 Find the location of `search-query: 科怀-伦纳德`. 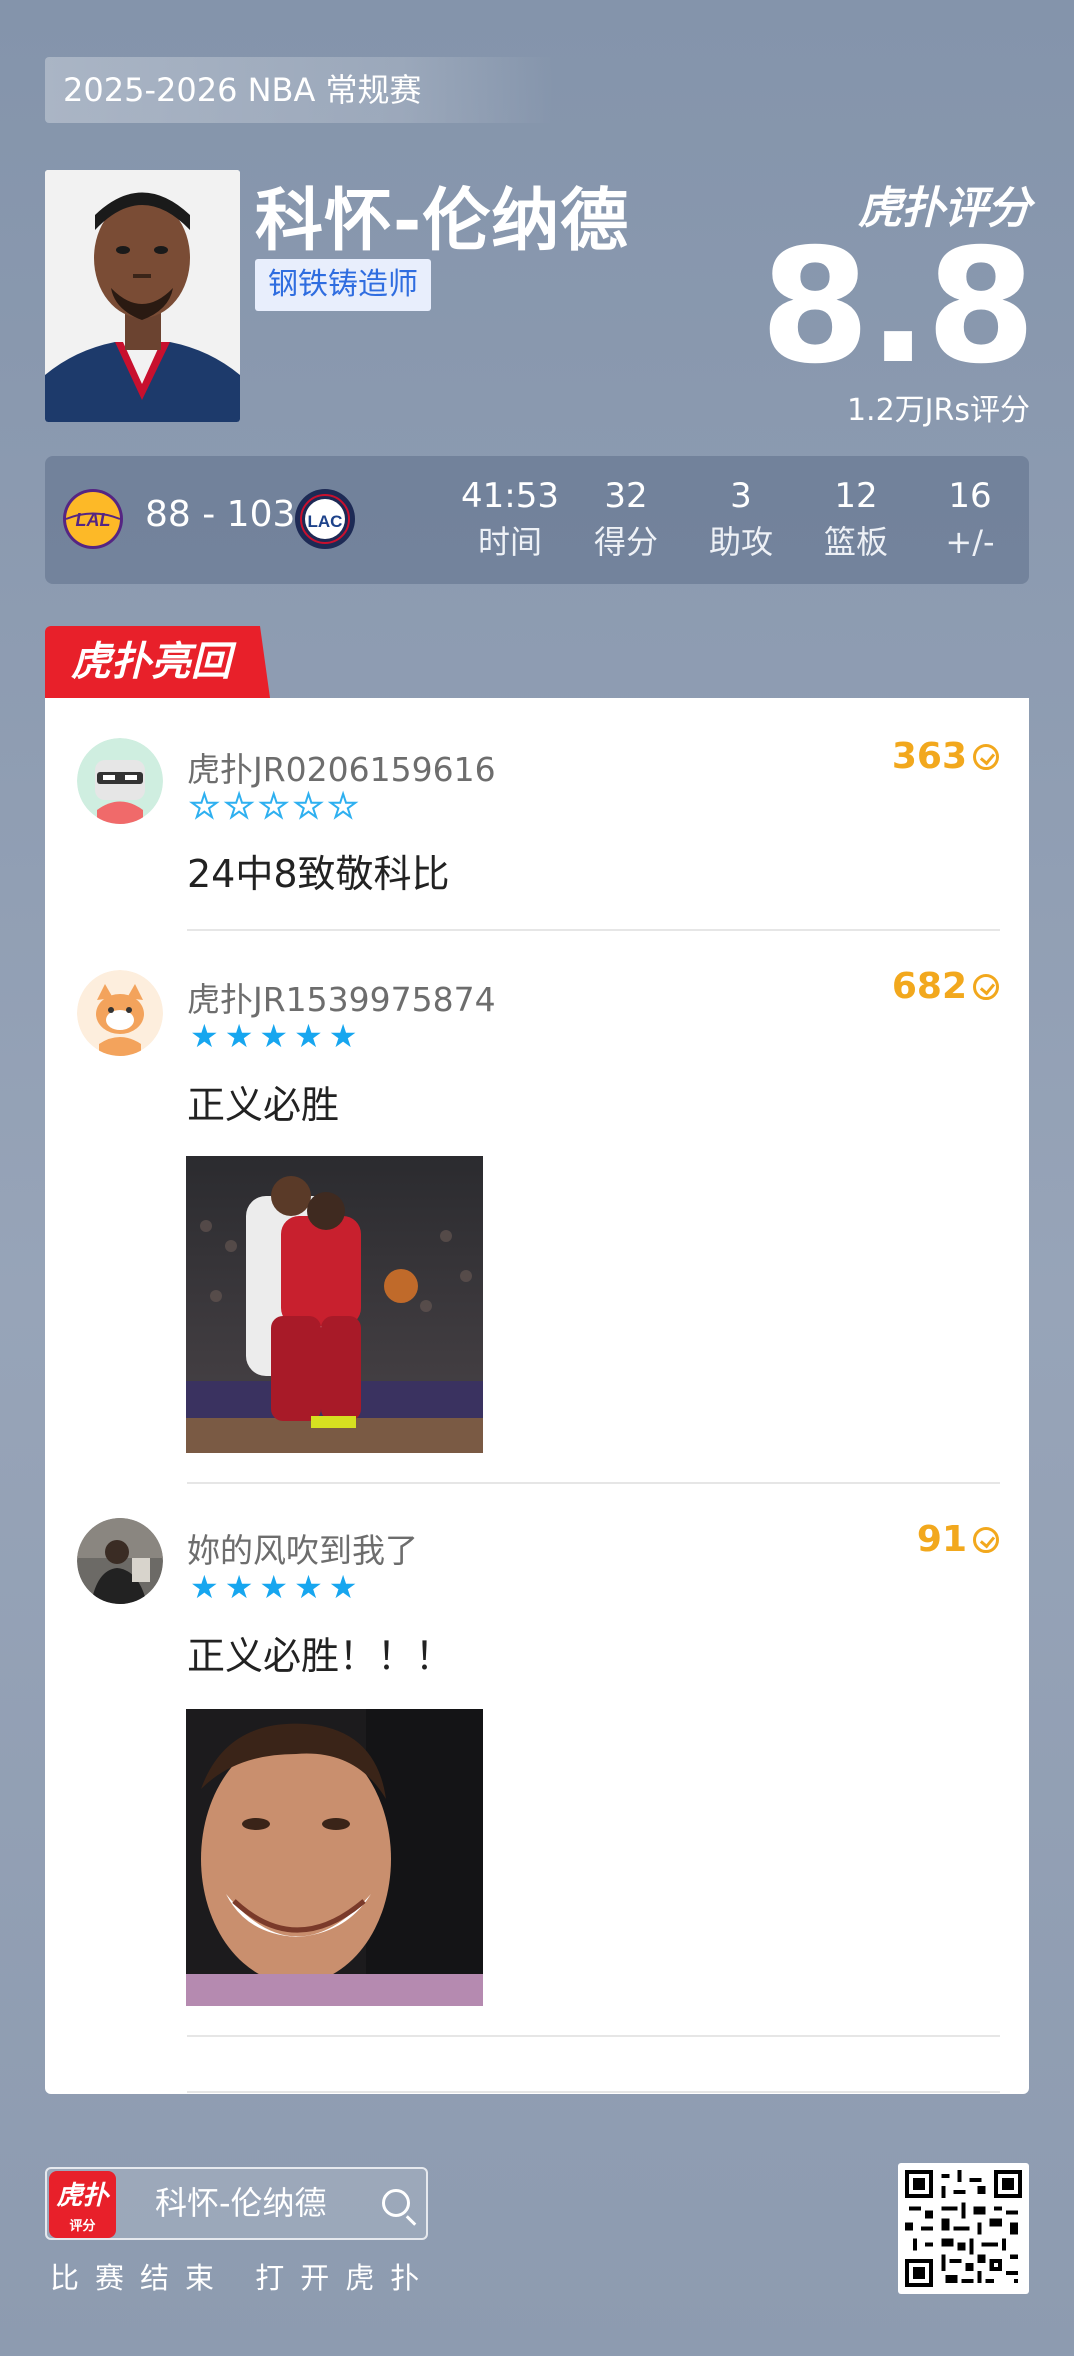

search-query: 科怀-伦纳德 is located at coordinates (241, 2203).